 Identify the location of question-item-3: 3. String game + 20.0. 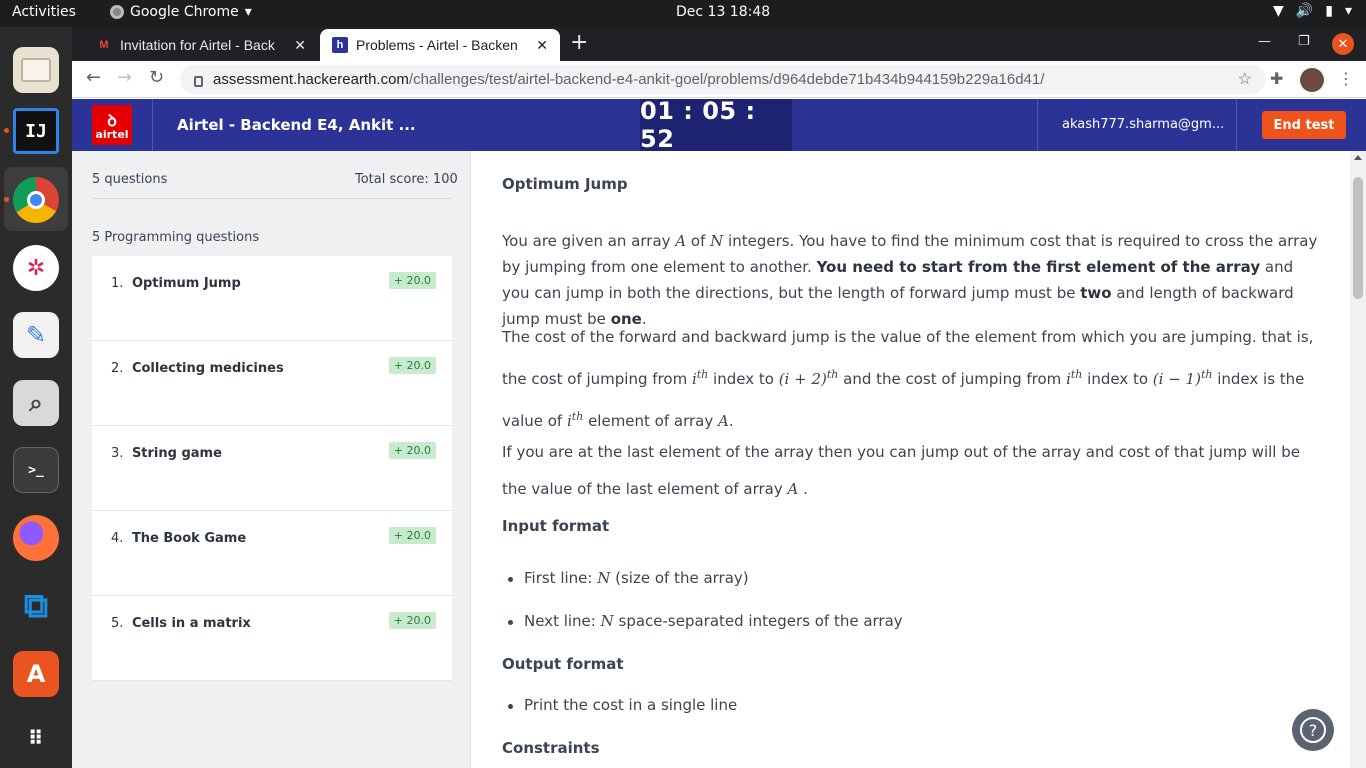
(272, 468).